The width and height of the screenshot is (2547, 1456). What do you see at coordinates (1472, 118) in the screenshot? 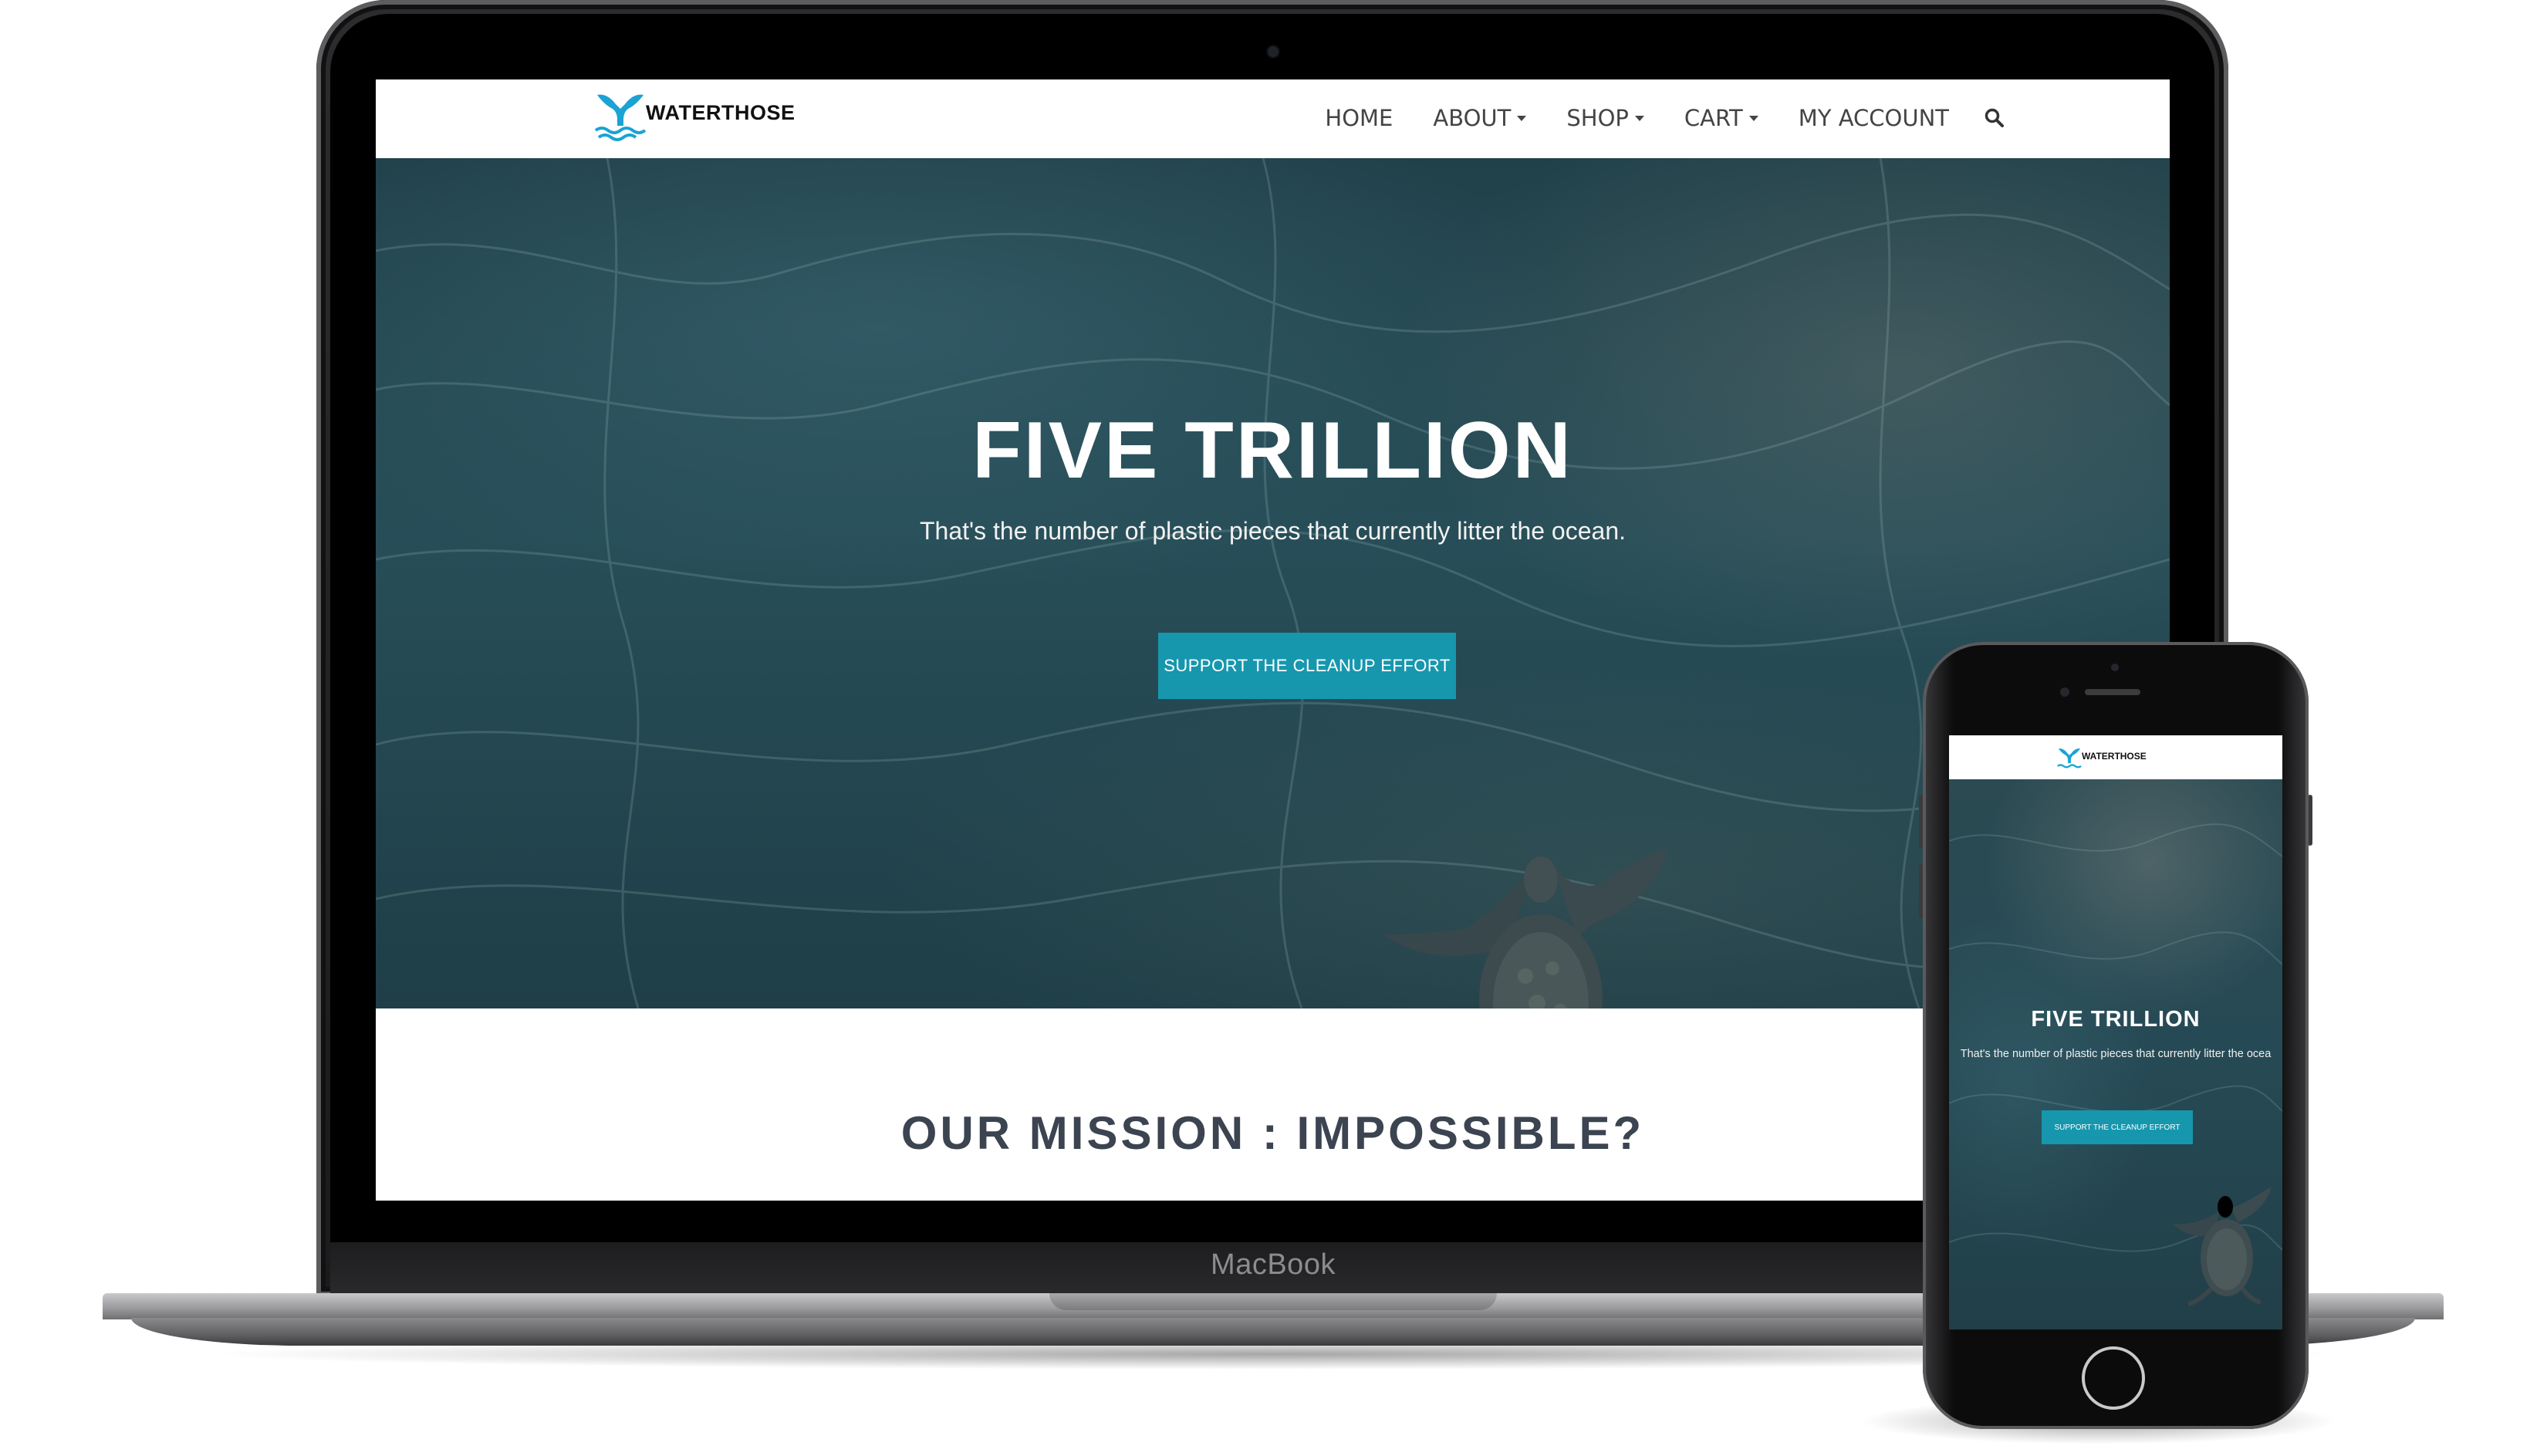
I see `nav-about-label: ABOUT` at bounding box center [1472, 118].